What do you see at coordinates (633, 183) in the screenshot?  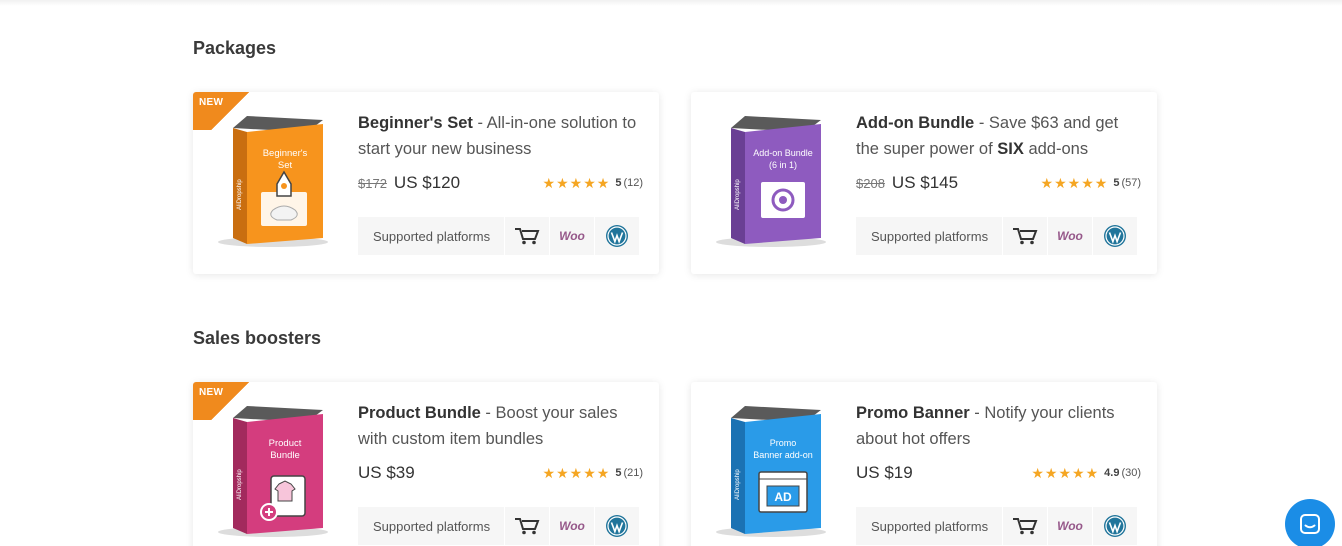 I see `review-count: (12)` at bounding box center [633, 183].